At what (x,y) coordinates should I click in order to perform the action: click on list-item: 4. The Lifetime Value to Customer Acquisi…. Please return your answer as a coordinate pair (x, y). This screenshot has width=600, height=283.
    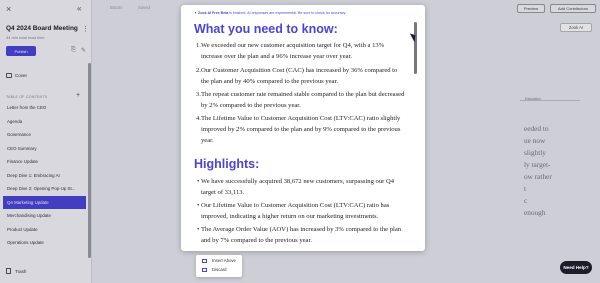
    Looking at the image, I should click on (298, 129).